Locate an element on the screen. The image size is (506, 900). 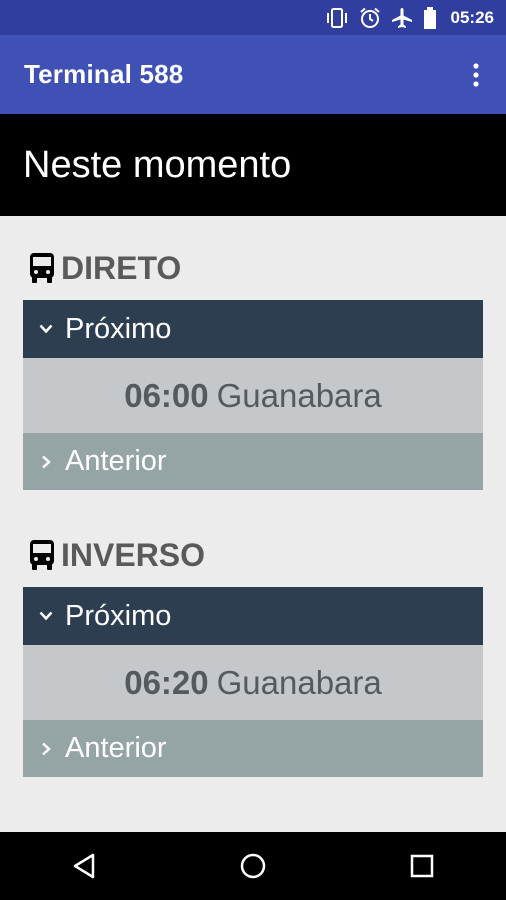
page-title: Neste momento is located at coordinates (157, 164).